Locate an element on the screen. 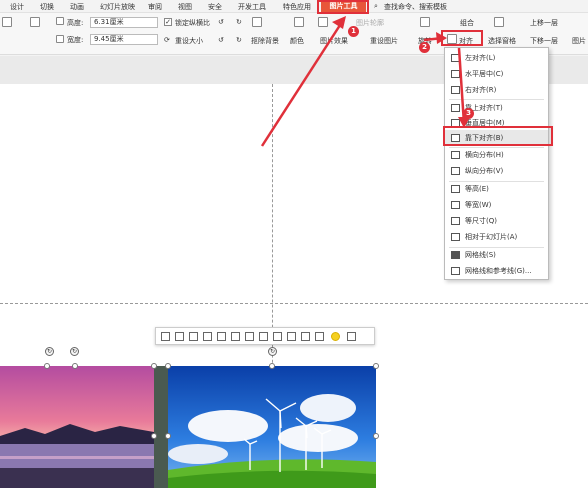 The height and width of the screenshot is (488, 588). annotation-arrows is located at coordinates (365, 81).